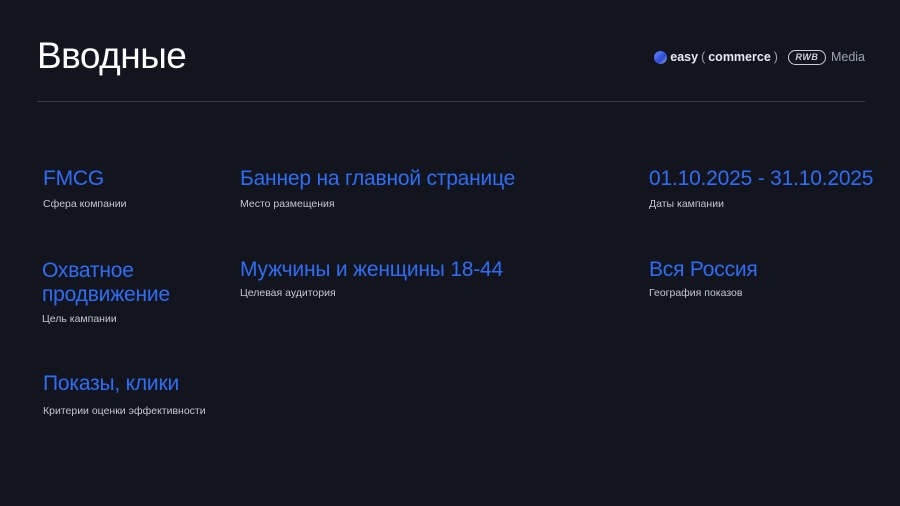 This screenshot has width=900, height=506. I want to click on info-label: География показов, so click(696, 293).